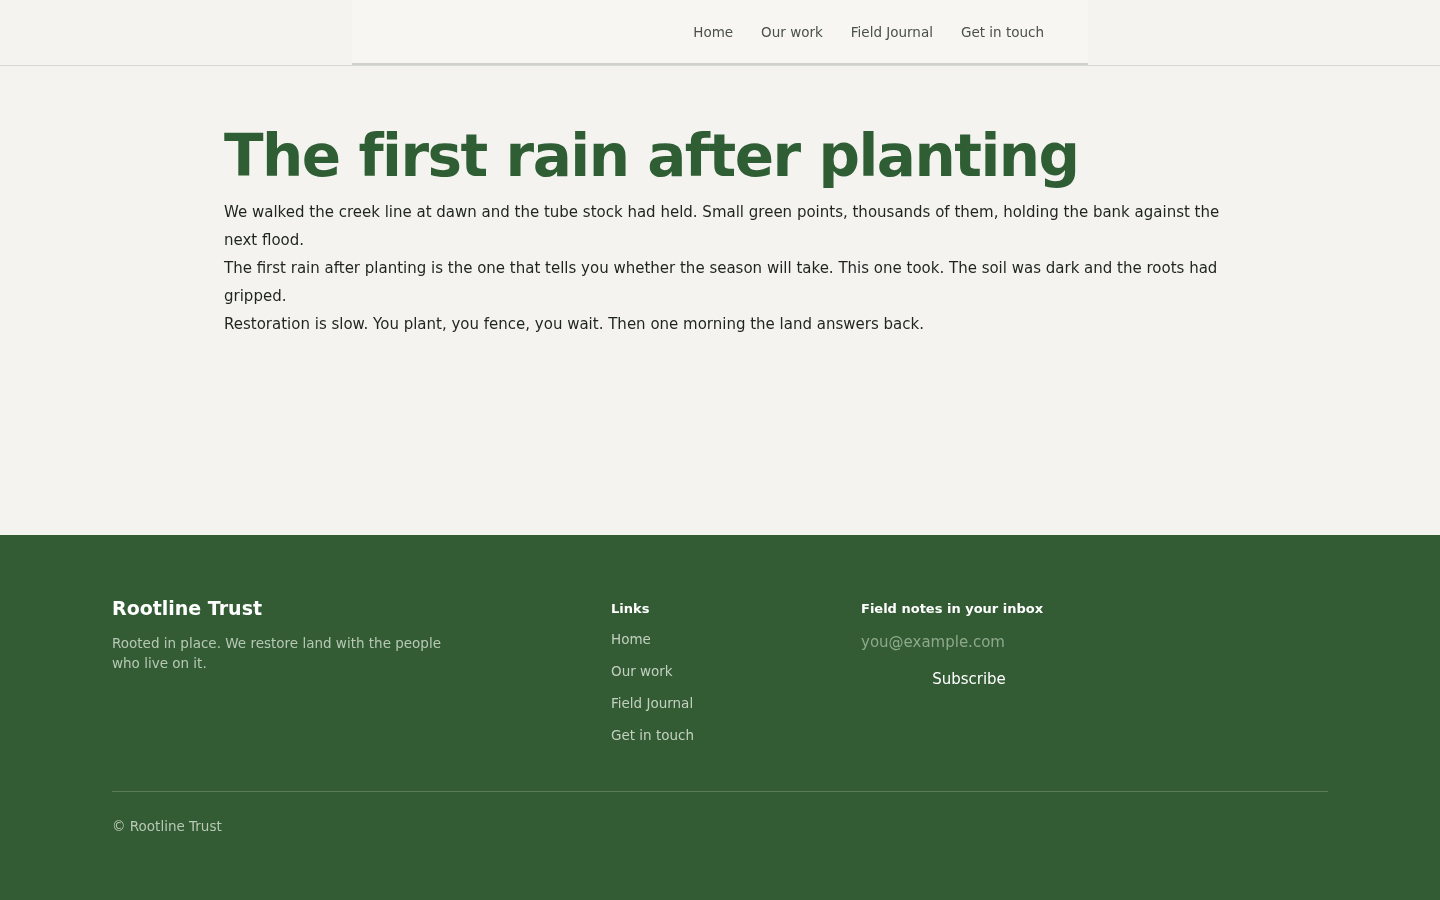 Image resolution: width=1440 pixels, height=900 pixels. What do you see at coordinates (736, 742) in the screenshot?
I see `footer-link: Get in touch` at bounding box center [736, 742].